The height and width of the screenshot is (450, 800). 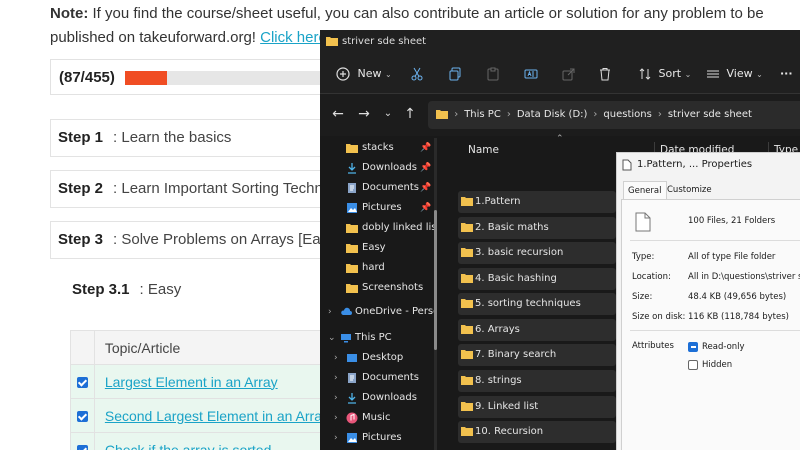 What do you see at coordinates (516, 354) in the screenshot?
I see `folder-name: 7. Binary search` at bounding box center [516, 354].